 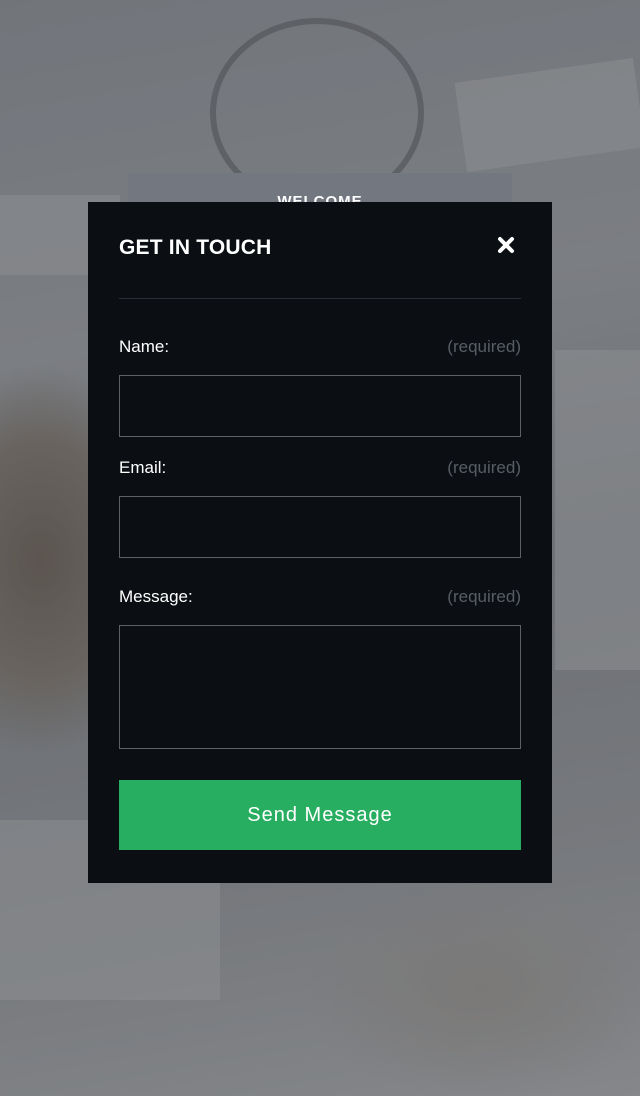 I want to click on message-label: Message:, so click(x=156, y=596).